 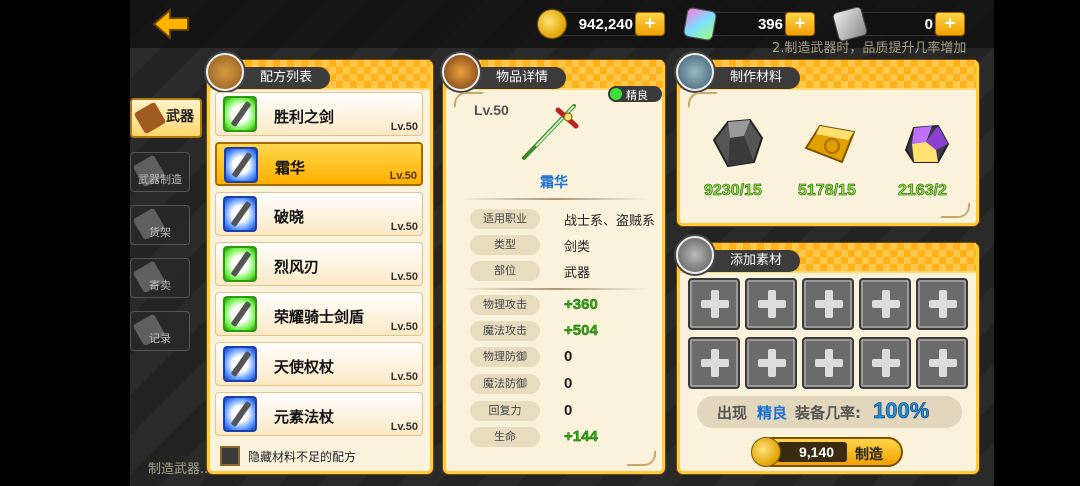 What do you see at coordinates (901, 411) in the screenshot?
I see `odds-value: 100%` at bounding box center [901, 411].